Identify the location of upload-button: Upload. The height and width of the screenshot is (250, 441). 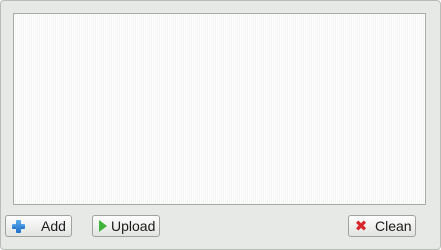
(126, 226).